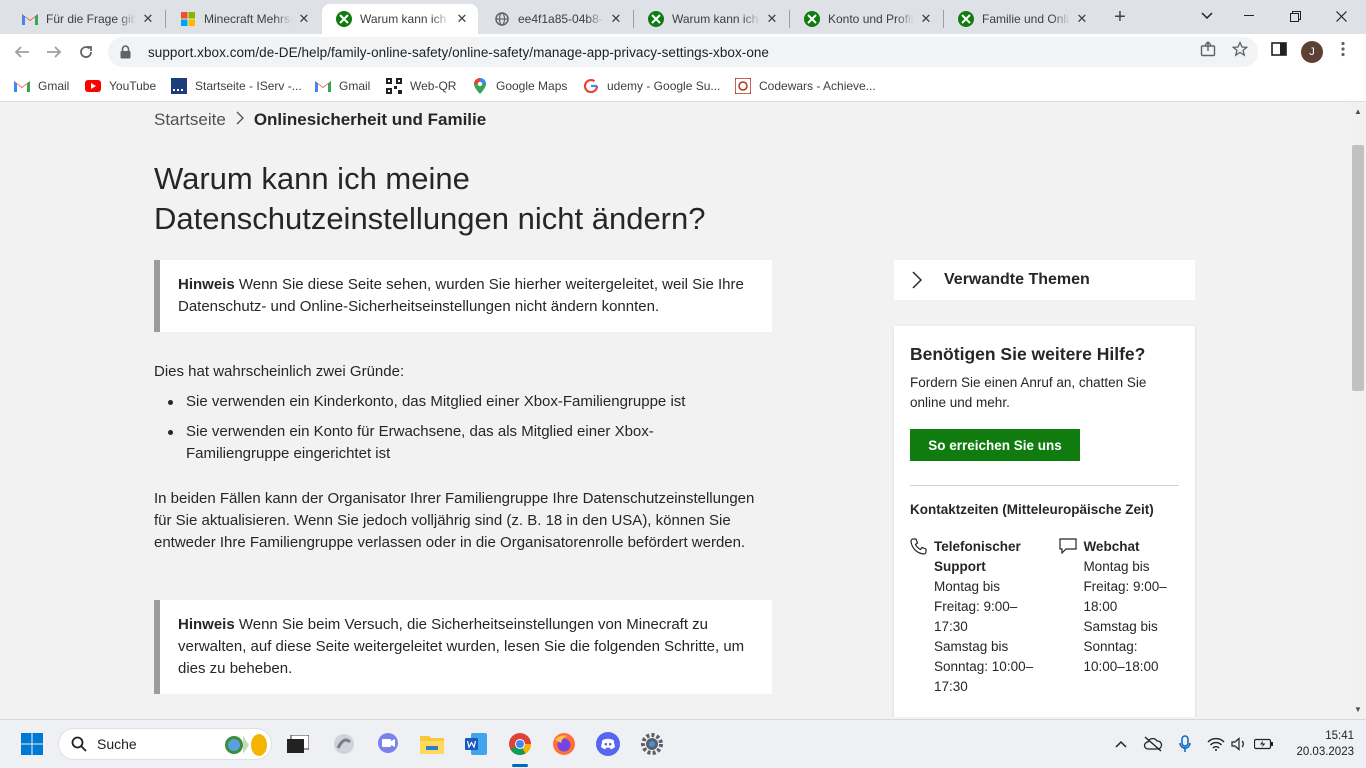 This screenshot has width=1366, height=768. What do you see at coordinates (1239, 744) in the screenshot?
I see `volume-icon` at bounding box center [1239, 744].